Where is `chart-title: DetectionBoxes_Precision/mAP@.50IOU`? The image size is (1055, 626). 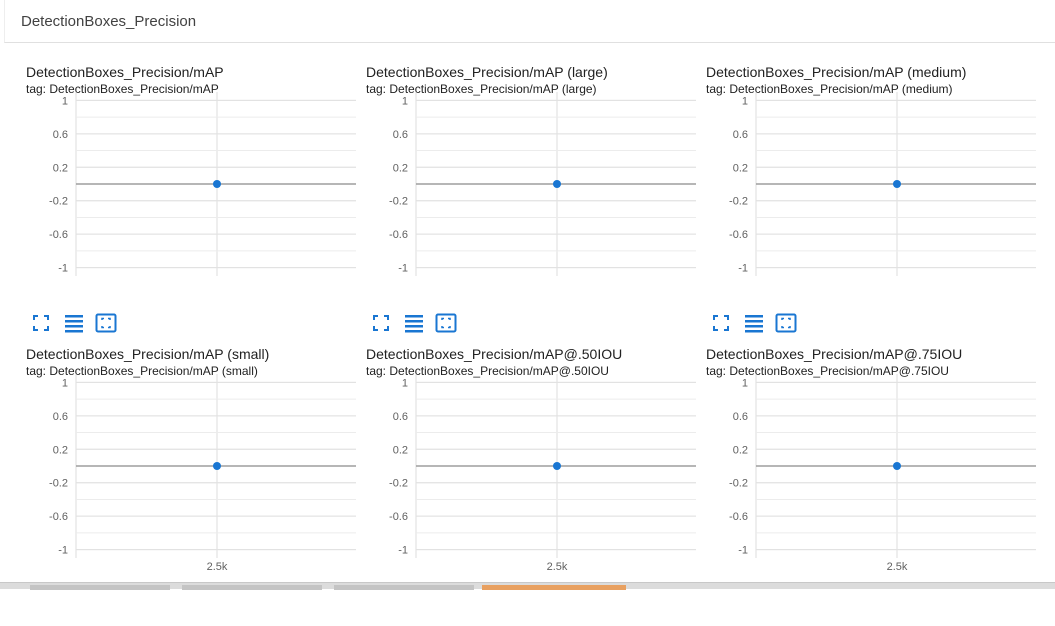
chart-title: DetectionBoxes_Precision/mAP@.50IOU is located at coordinates (494, 354).